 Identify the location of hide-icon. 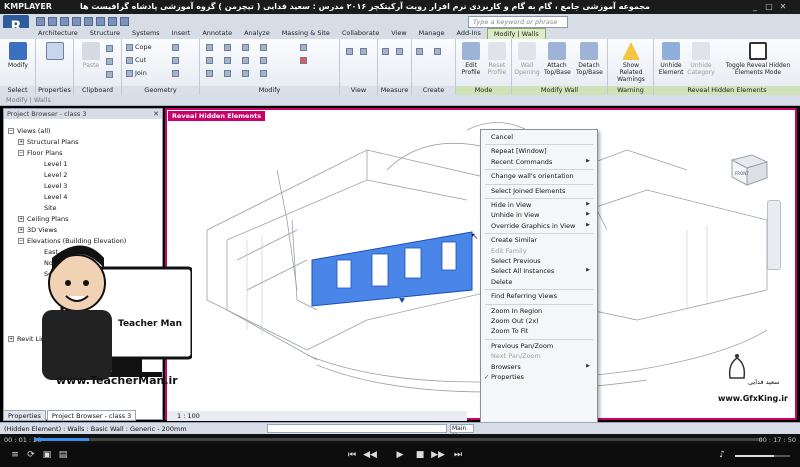
(350, 51).